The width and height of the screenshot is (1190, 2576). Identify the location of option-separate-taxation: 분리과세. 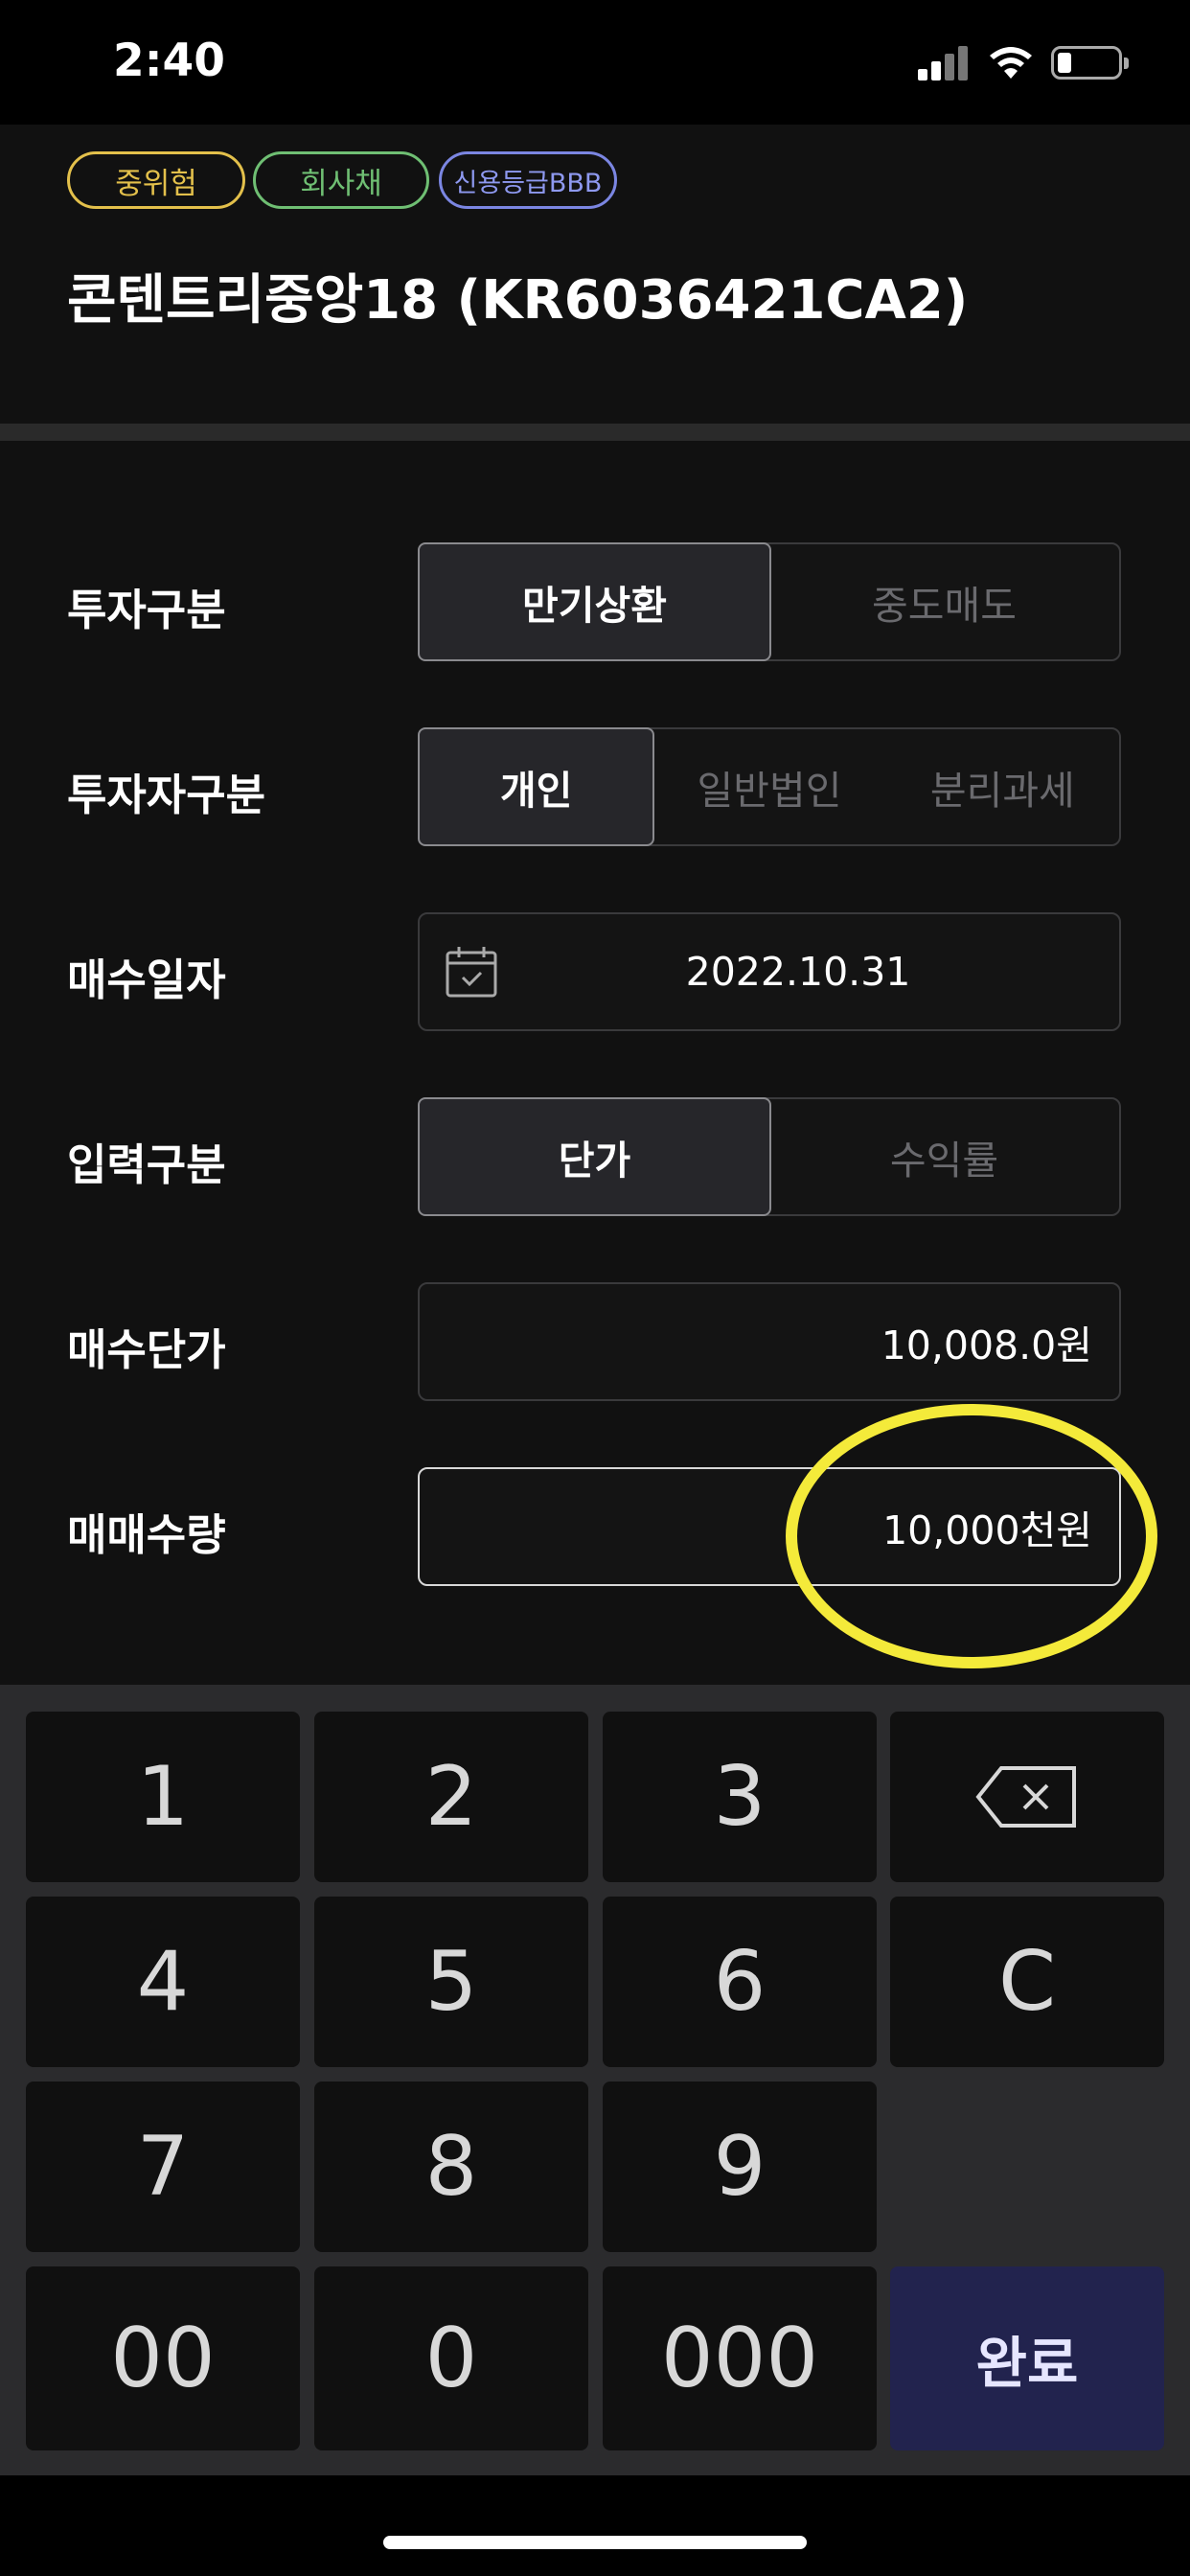
(1003, 786).